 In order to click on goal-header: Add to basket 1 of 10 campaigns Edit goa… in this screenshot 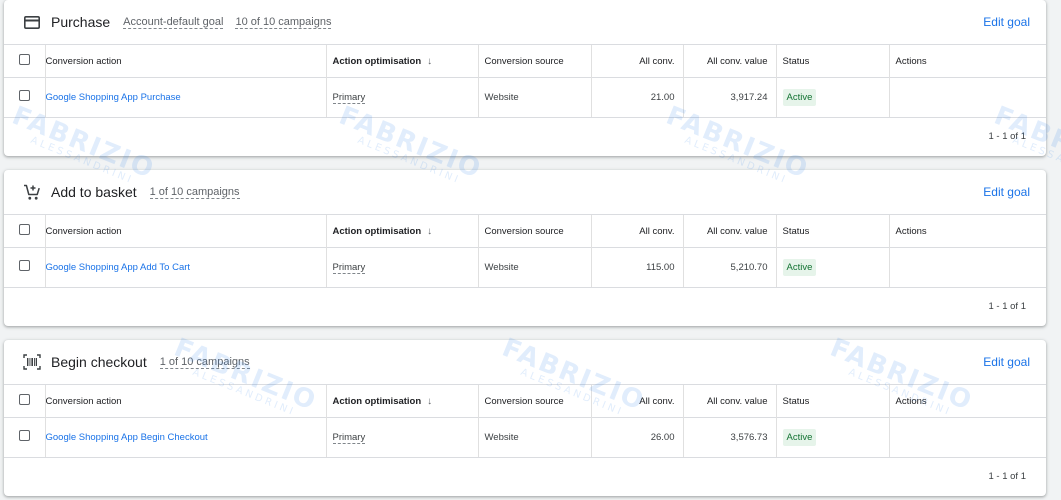, I will do `click(525, 192)`.